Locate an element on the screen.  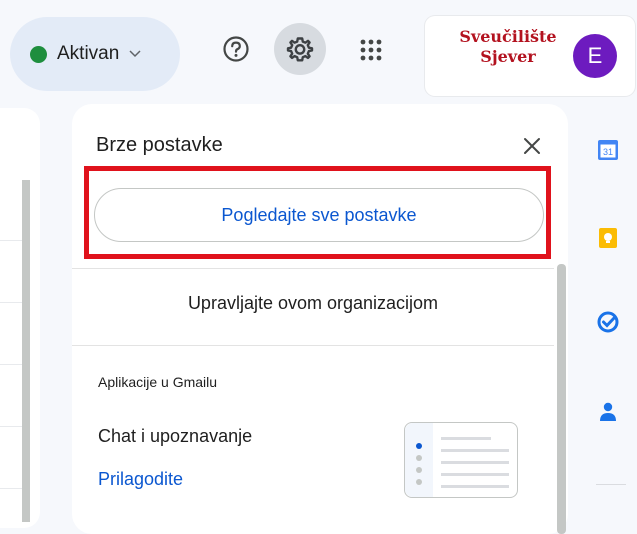
chat-setting-label: Chat i upoznavanje is located at coordinates (175, 436).